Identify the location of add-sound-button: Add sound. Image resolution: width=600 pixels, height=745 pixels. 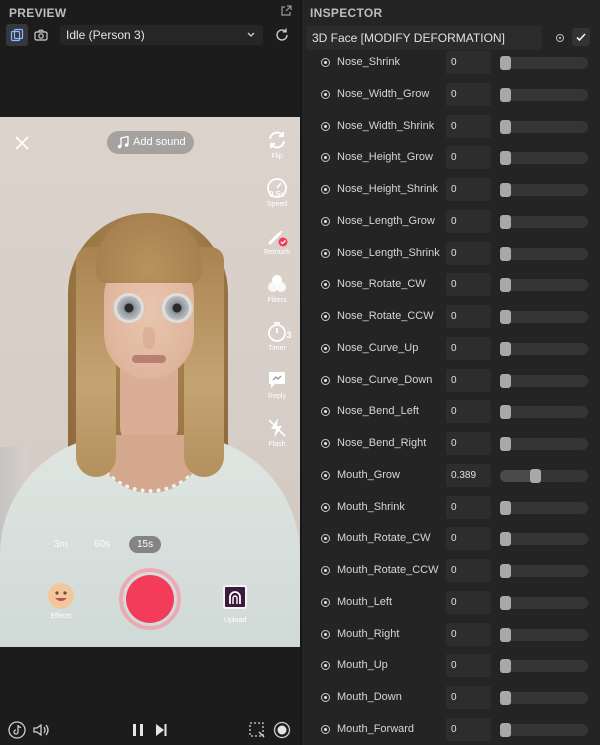
(150, 142).